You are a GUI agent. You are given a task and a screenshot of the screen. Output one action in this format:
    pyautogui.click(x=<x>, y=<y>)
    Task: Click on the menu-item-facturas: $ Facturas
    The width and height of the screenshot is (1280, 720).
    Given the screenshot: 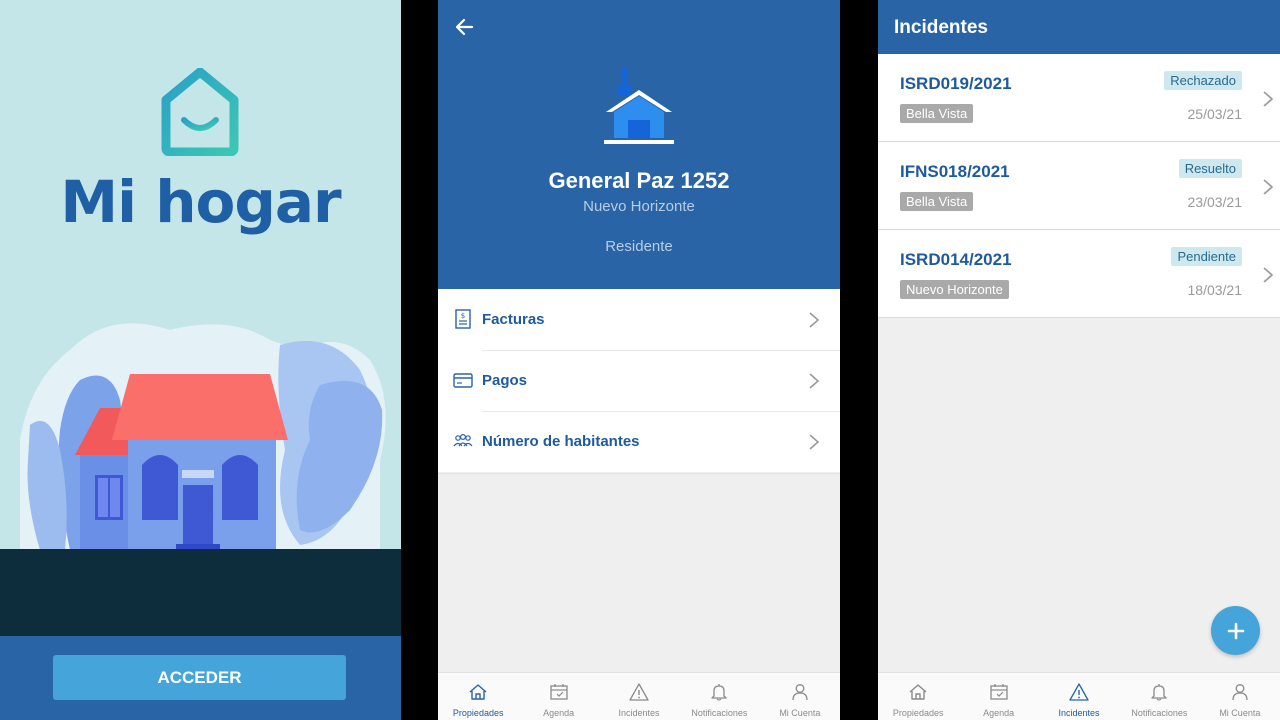 What is the action you would take?
    pyautogui.click(x=639, y=319)
    